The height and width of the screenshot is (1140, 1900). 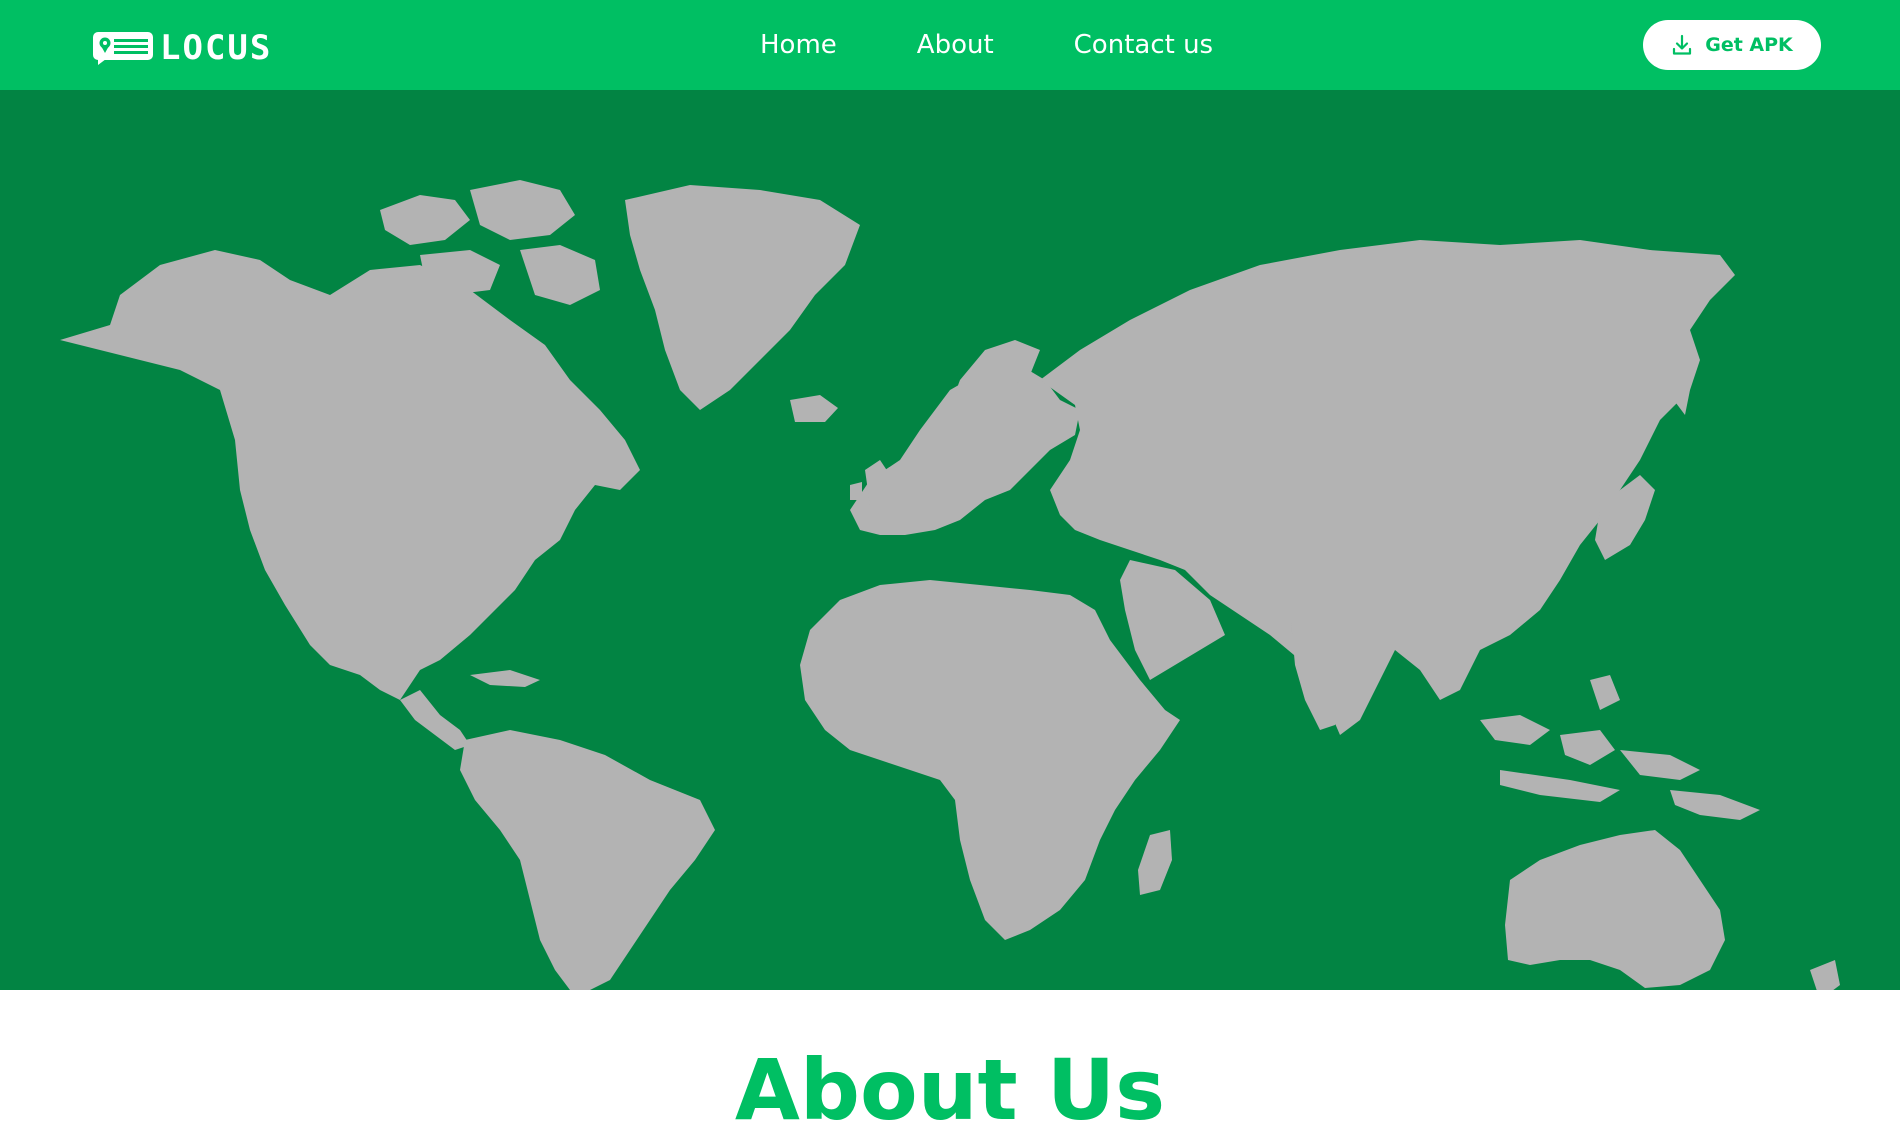 I want to click on location-card-icon, so click(x=123, y=48).